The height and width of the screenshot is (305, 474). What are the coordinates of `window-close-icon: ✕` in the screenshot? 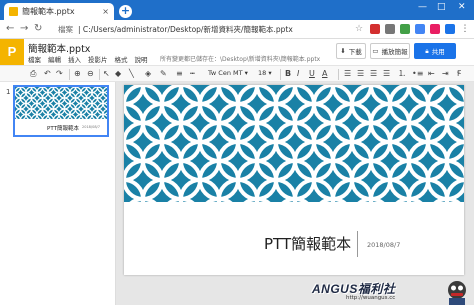 It's located at (462, 7).